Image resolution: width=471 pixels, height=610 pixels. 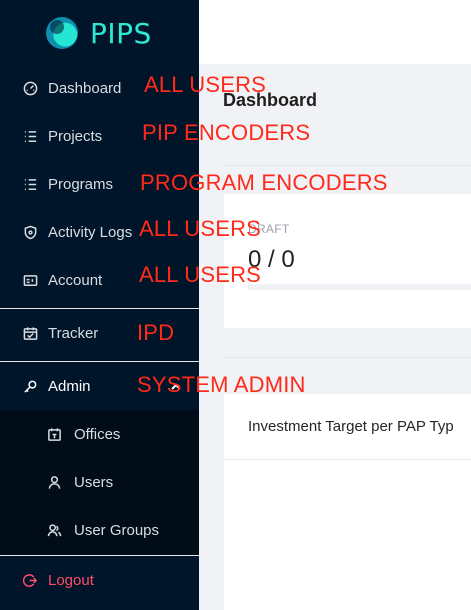 What do you see at coordinates (264, 182) in the screenshot?
I see `annotation-label: PROGRAM ENCODERS` at bounding box center [264, 182].